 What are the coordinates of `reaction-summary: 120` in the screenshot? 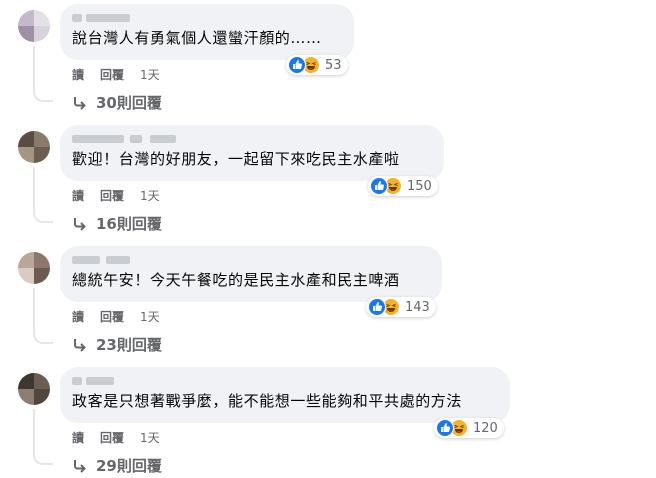 It's located at (469, 428).